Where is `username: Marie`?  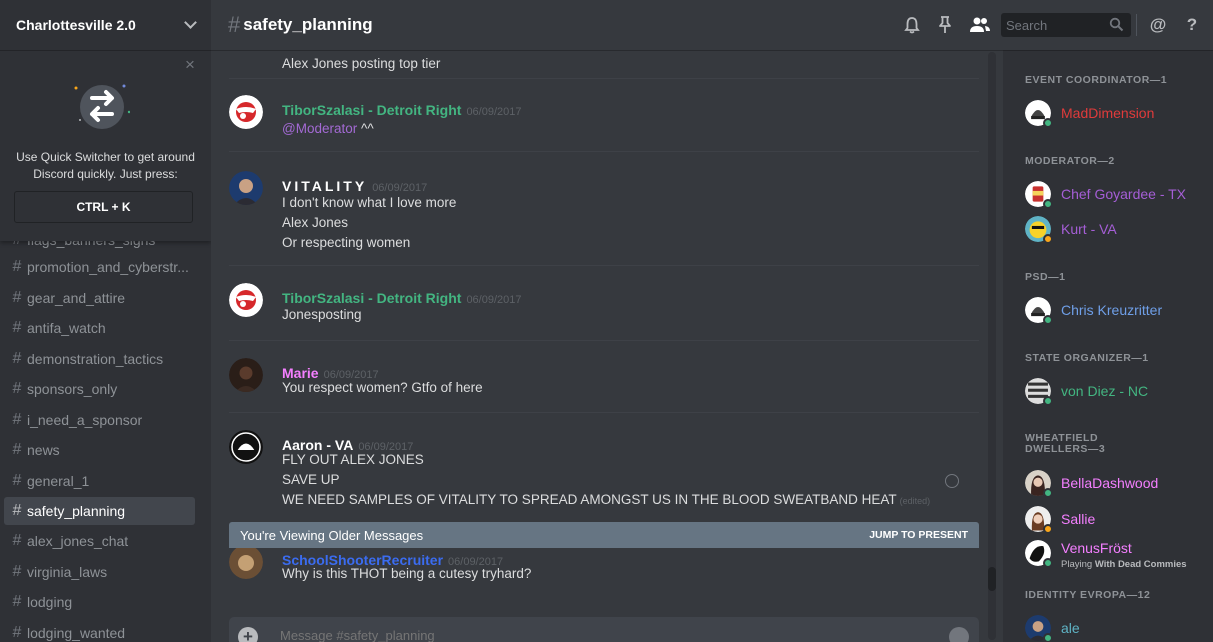 username: Marie is located at coordinates (300, 373).